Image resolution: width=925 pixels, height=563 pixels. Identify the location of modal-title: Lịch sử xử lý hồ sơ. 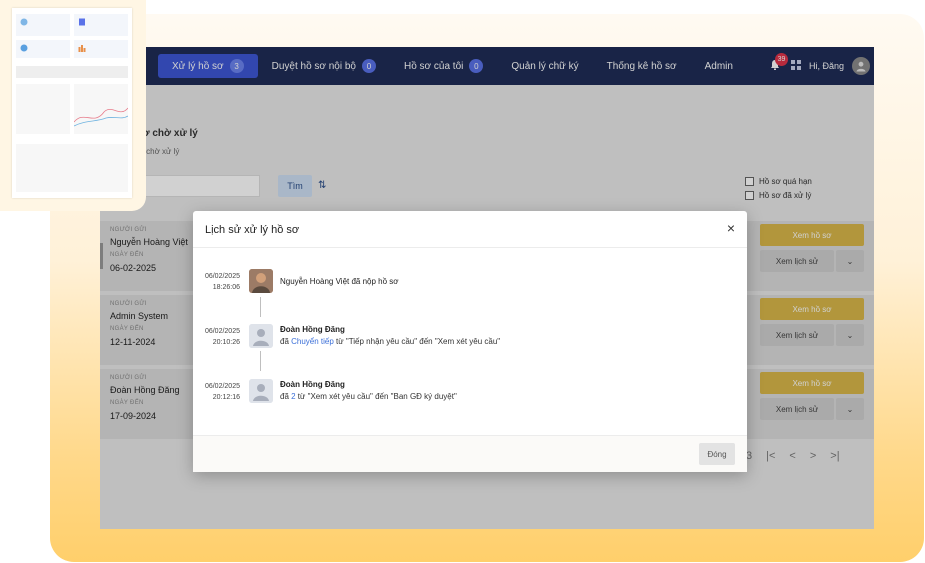
(252, 230).